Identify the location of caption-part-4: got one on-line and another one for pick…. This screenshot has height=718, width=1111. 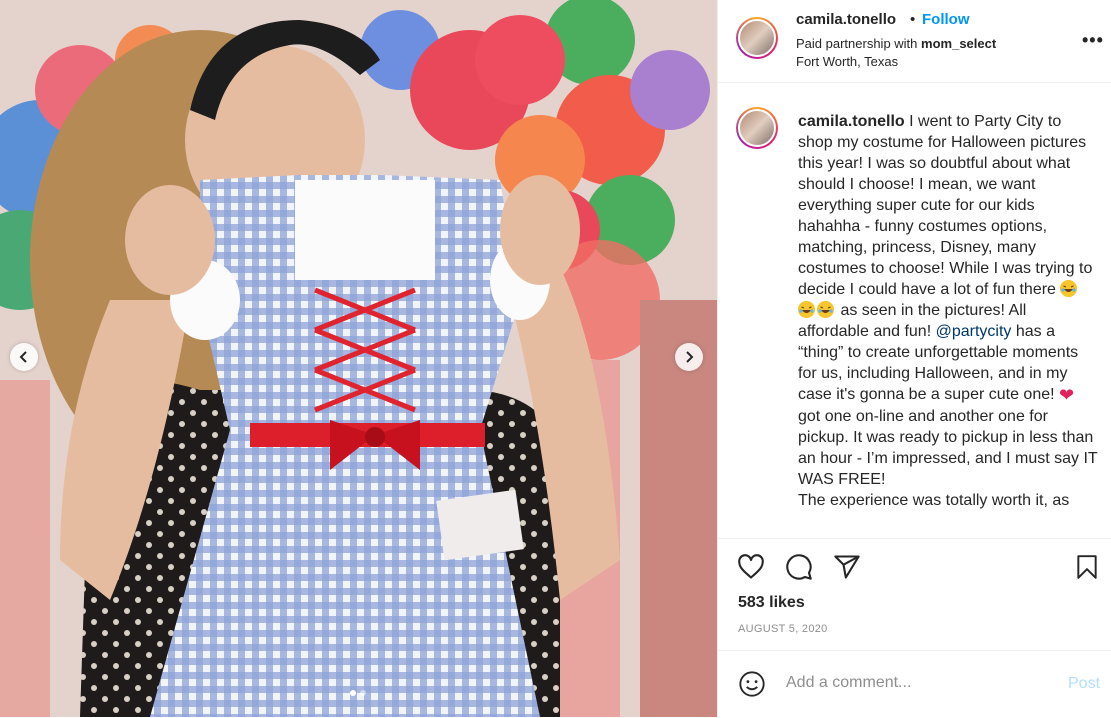
(948, 448).